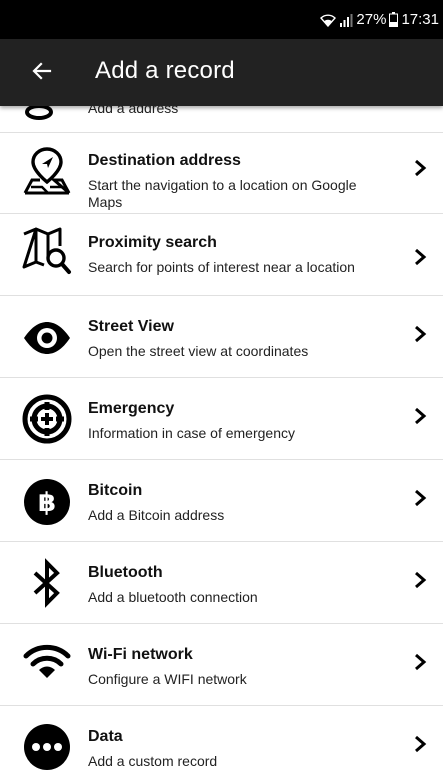  I want to click on list-item-title: Street View, so click(131, 326).